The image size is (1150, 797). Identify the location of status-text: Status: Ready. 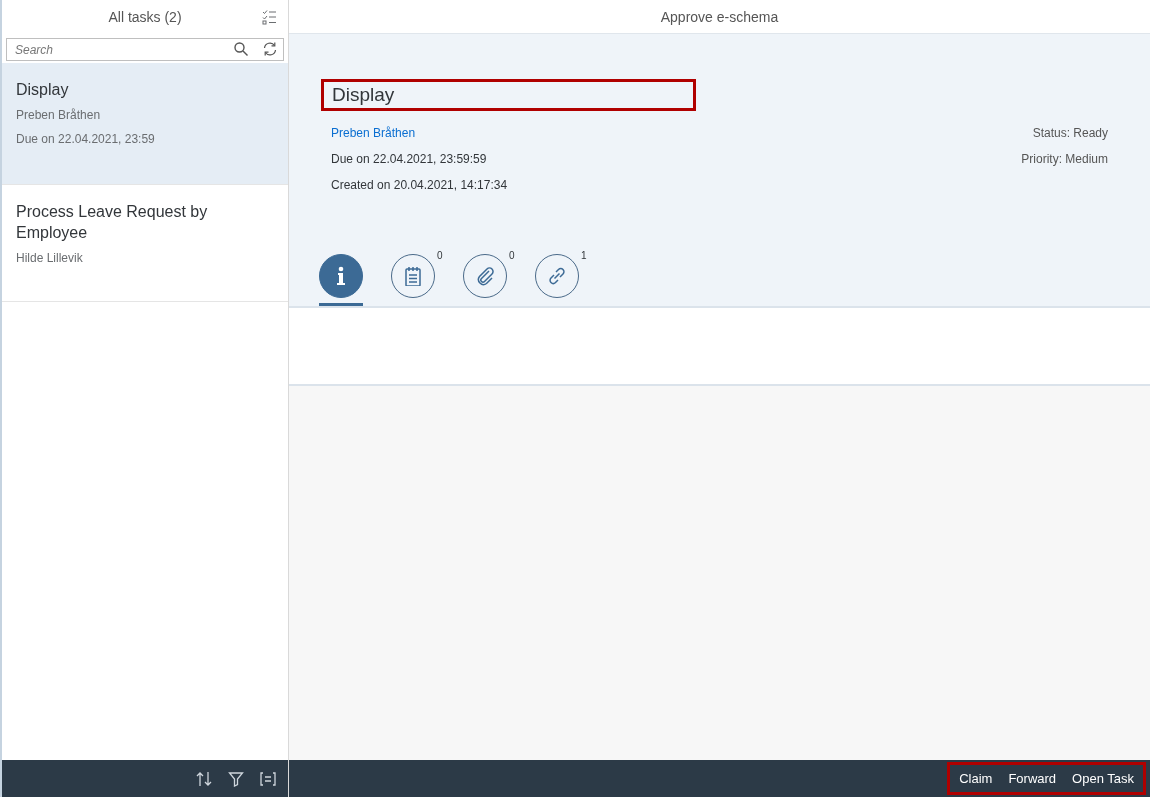
(1070, 133).